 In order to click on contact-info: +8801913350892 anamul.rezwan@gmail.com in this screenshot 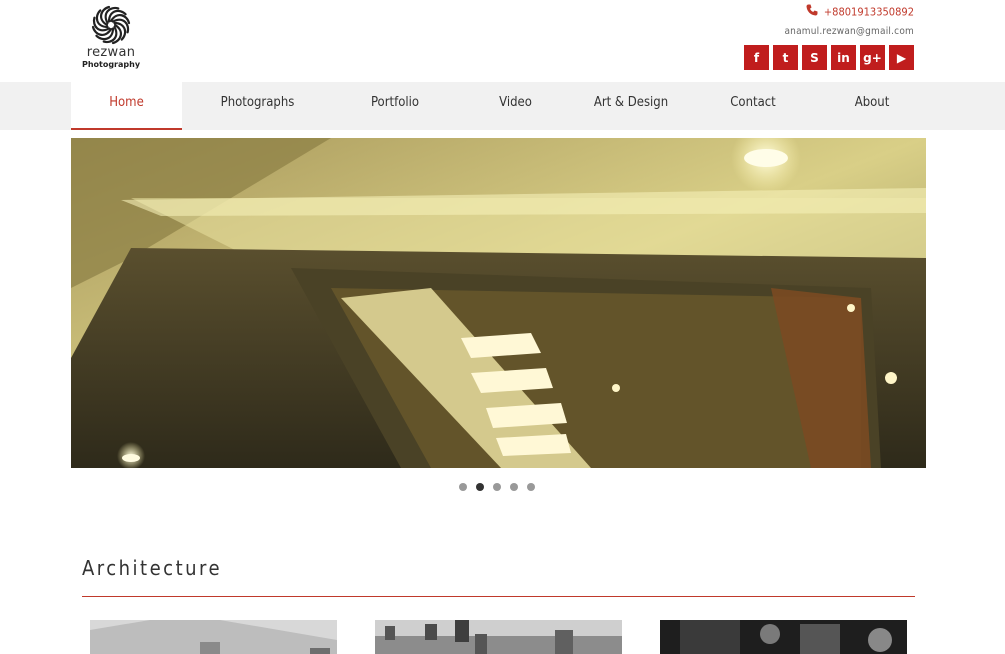, I will do `click(849, 21)`.